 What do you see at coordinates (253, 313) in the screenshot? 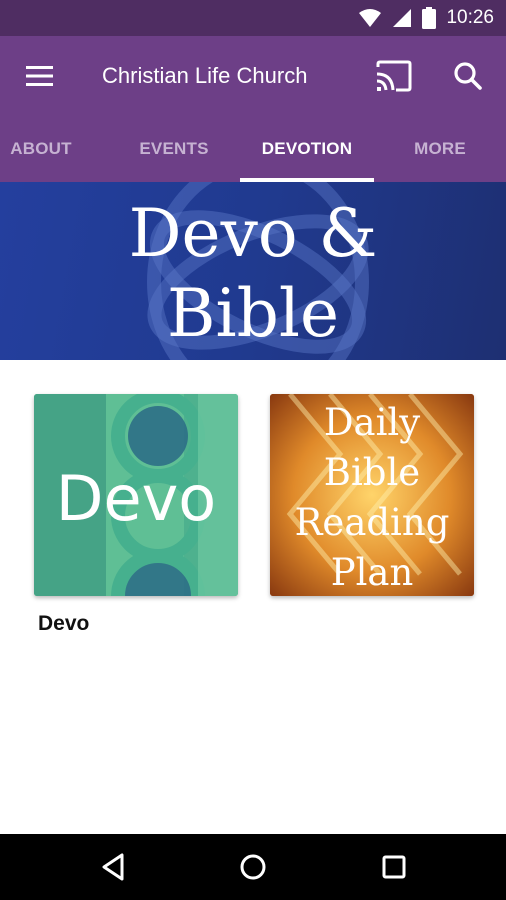
I see `hero-title-line-2: Bible` at bounding box center [253, 313].